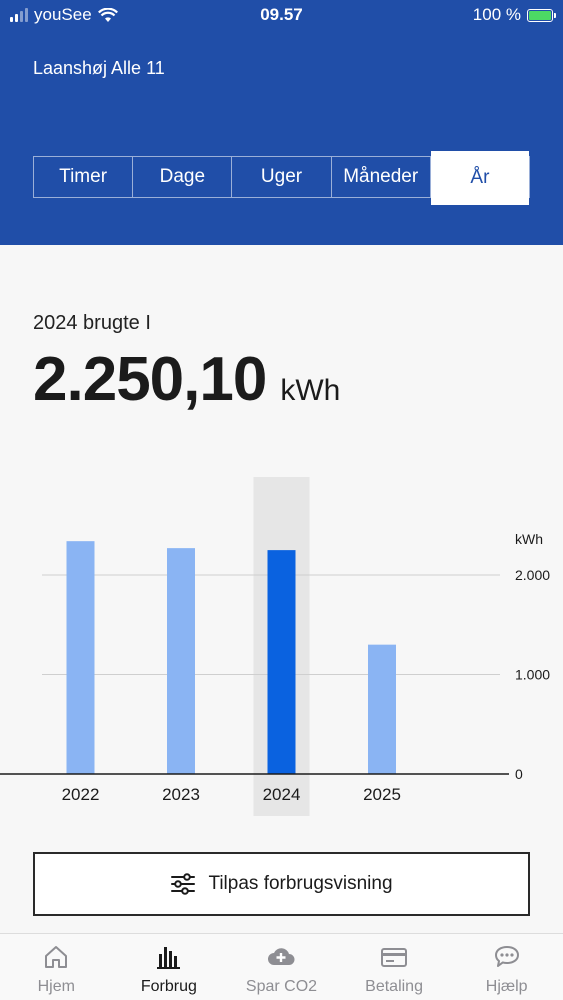 This screenshot has width=563, height=1000. What do you see at coordinates (519, 774) in the screenshot?
I see `y-tick-label: 0` at bounding box center [519, 774].